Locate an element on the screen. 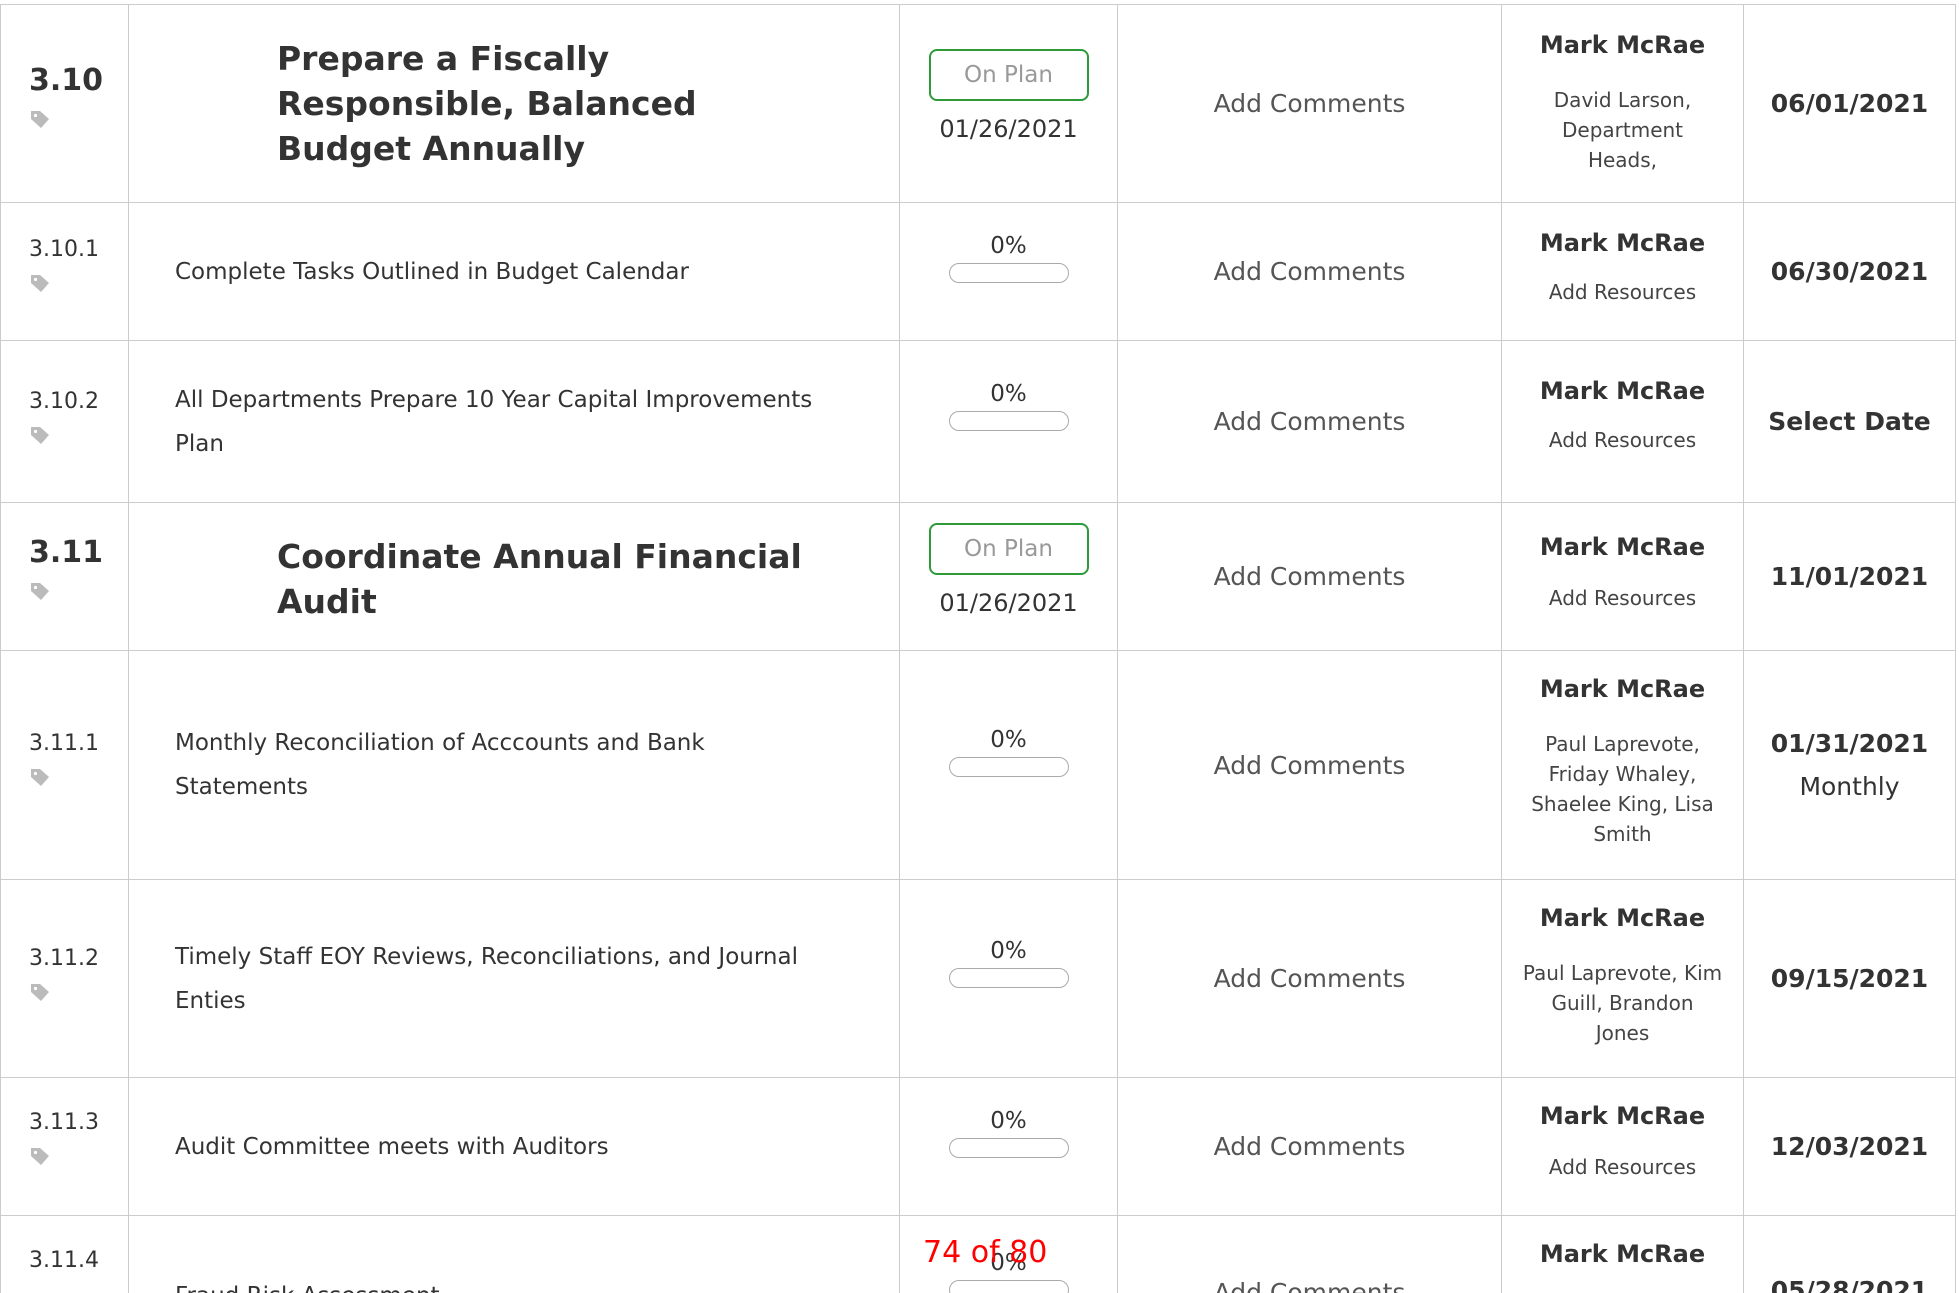 The height and width of the screenshot is (1293, 1959). date-cell: 01/31/2021 Monthly is located at coordinates (1850, 765).